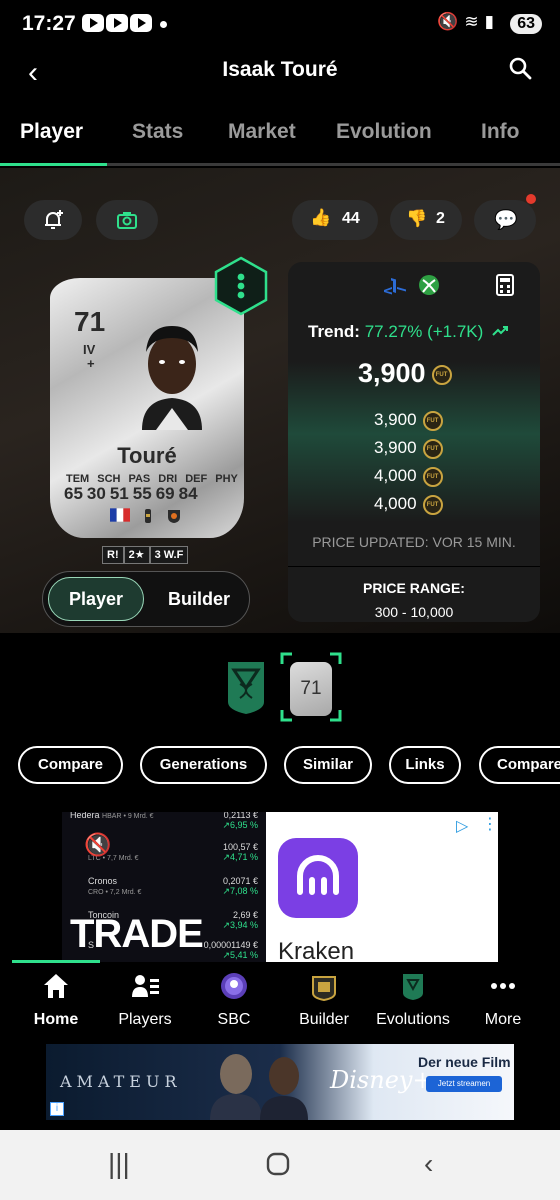 This screenshot has width=560, height=1200. Describe the element at coordinates (462, 826) in the screenshot. I see `adchoices-icon: ▷` at that location.